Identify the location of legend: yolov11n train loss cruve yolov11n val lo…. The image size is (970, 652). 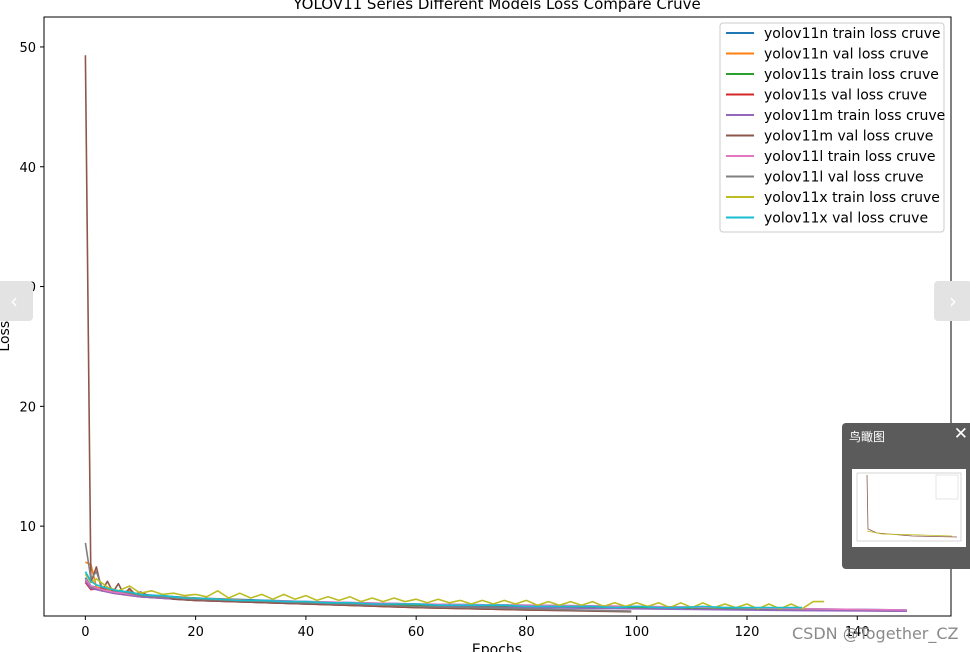
(832, 127).